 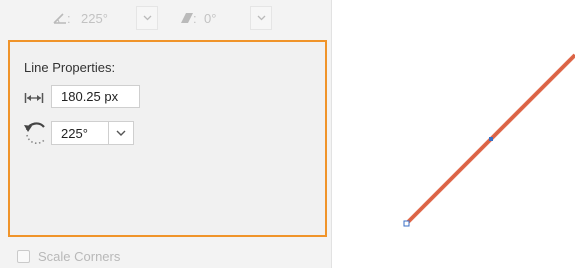 What do you see at coordinates (406, 223) in the screenshot?
I see `line-start-handle` at bounding box center [406, 223].